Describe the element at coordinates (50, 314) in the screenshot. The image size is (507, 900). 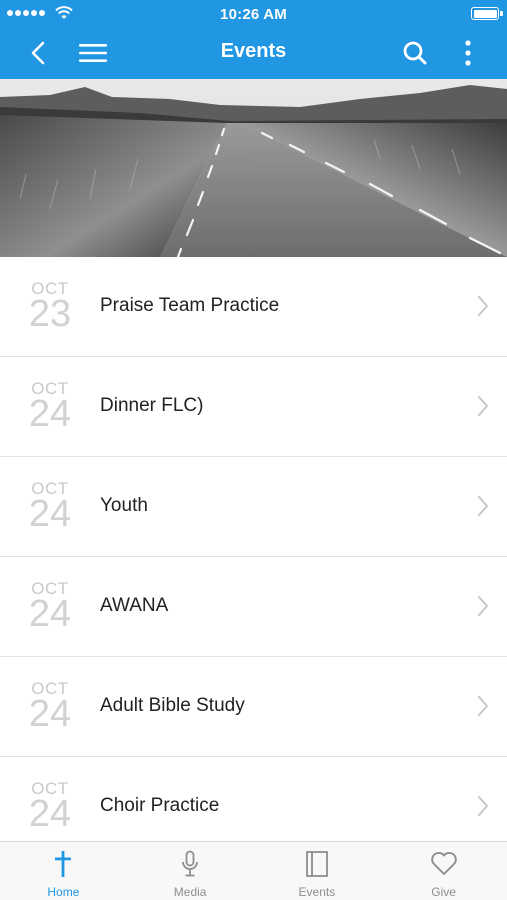
I see `event-day: 23` at that location.